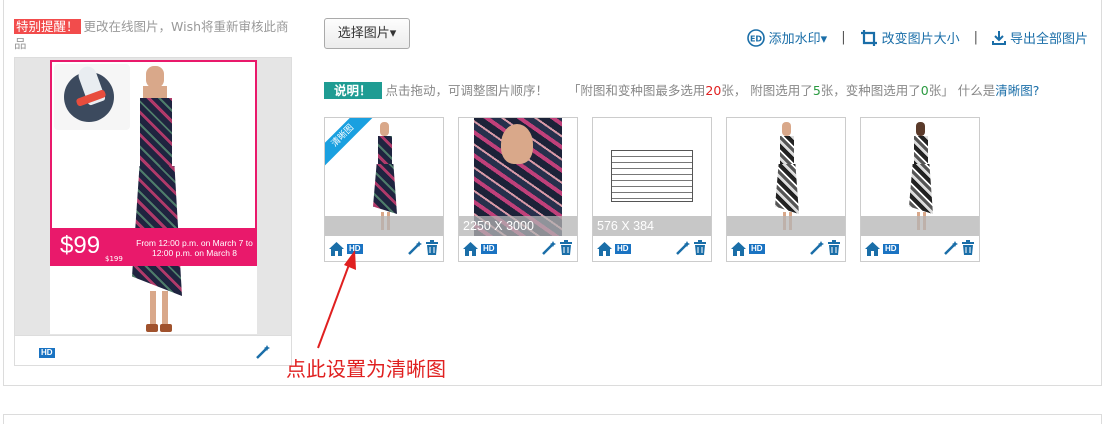 The width and height of the screenshot is (1108, 424). Describe the element at coordinates (1036, 90) in the screenshot. I see `question-mark: ?` at that location.